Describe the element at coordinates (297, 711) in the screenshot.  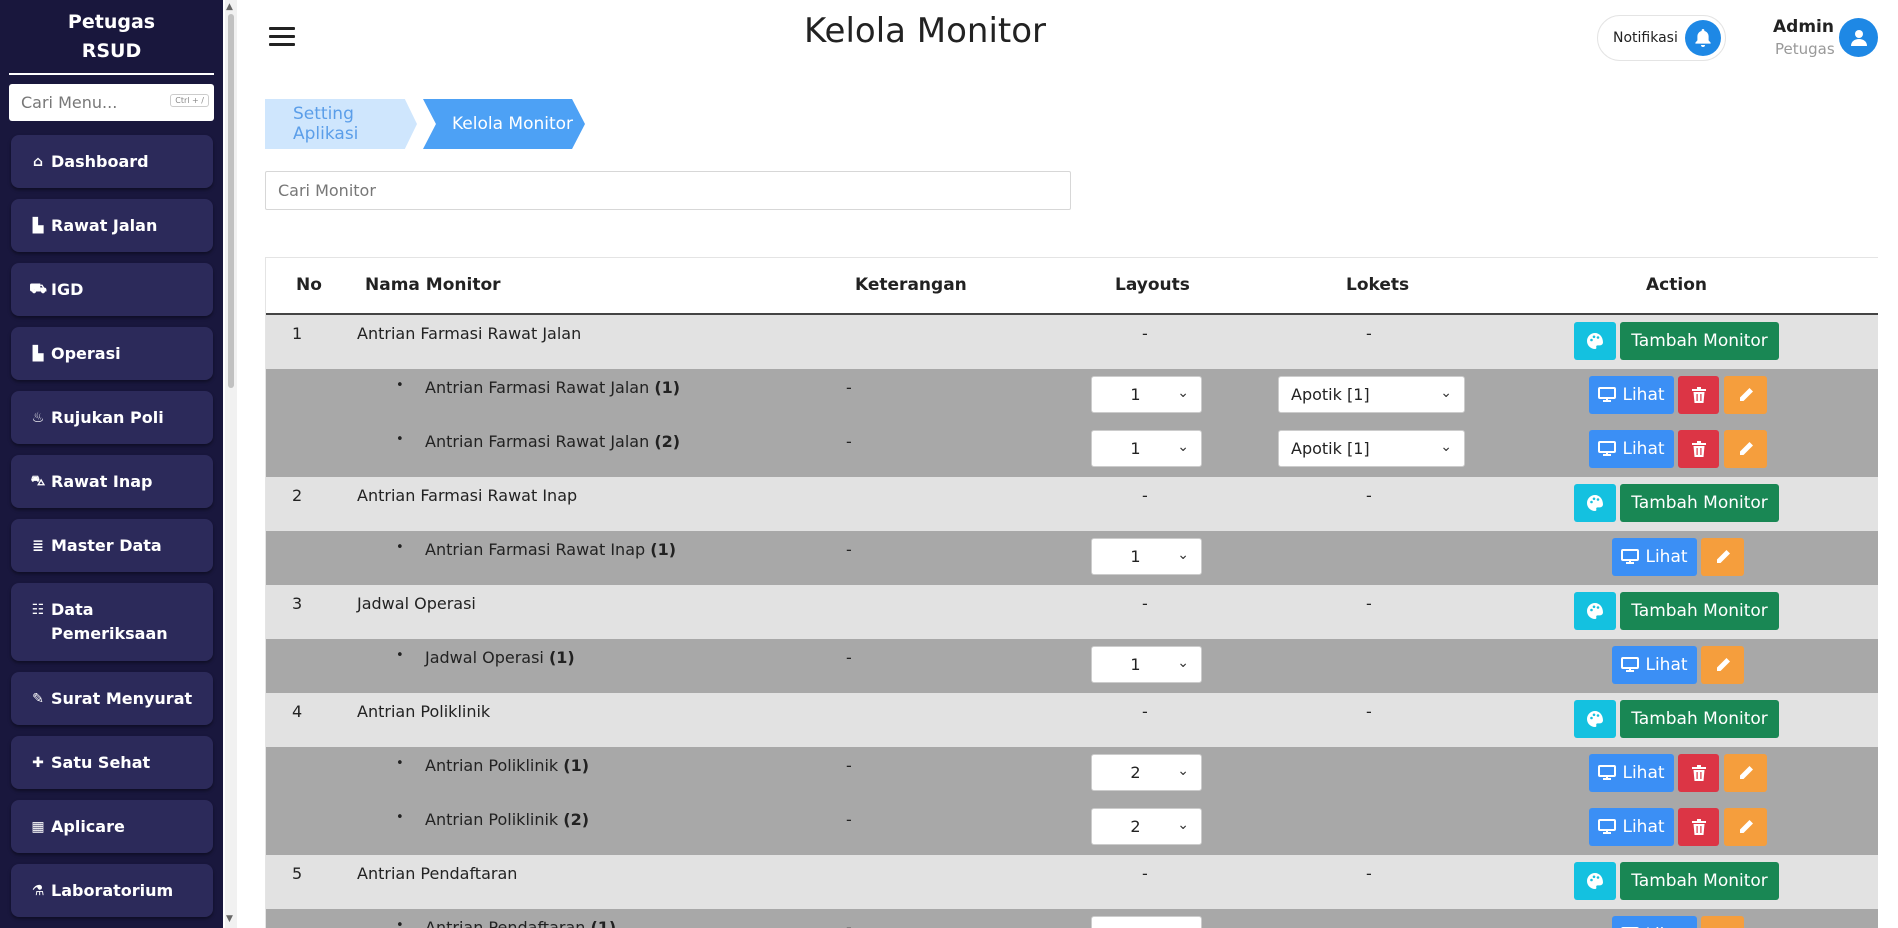
I see `row-number: 4` at that location.